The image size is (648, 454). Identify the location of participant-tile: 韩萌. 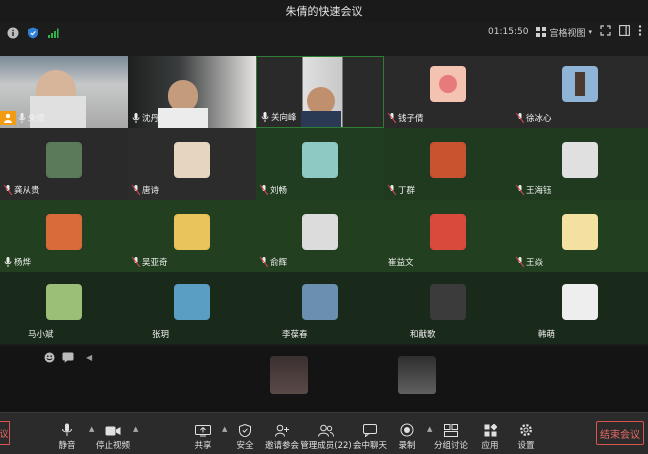
(580, 308).